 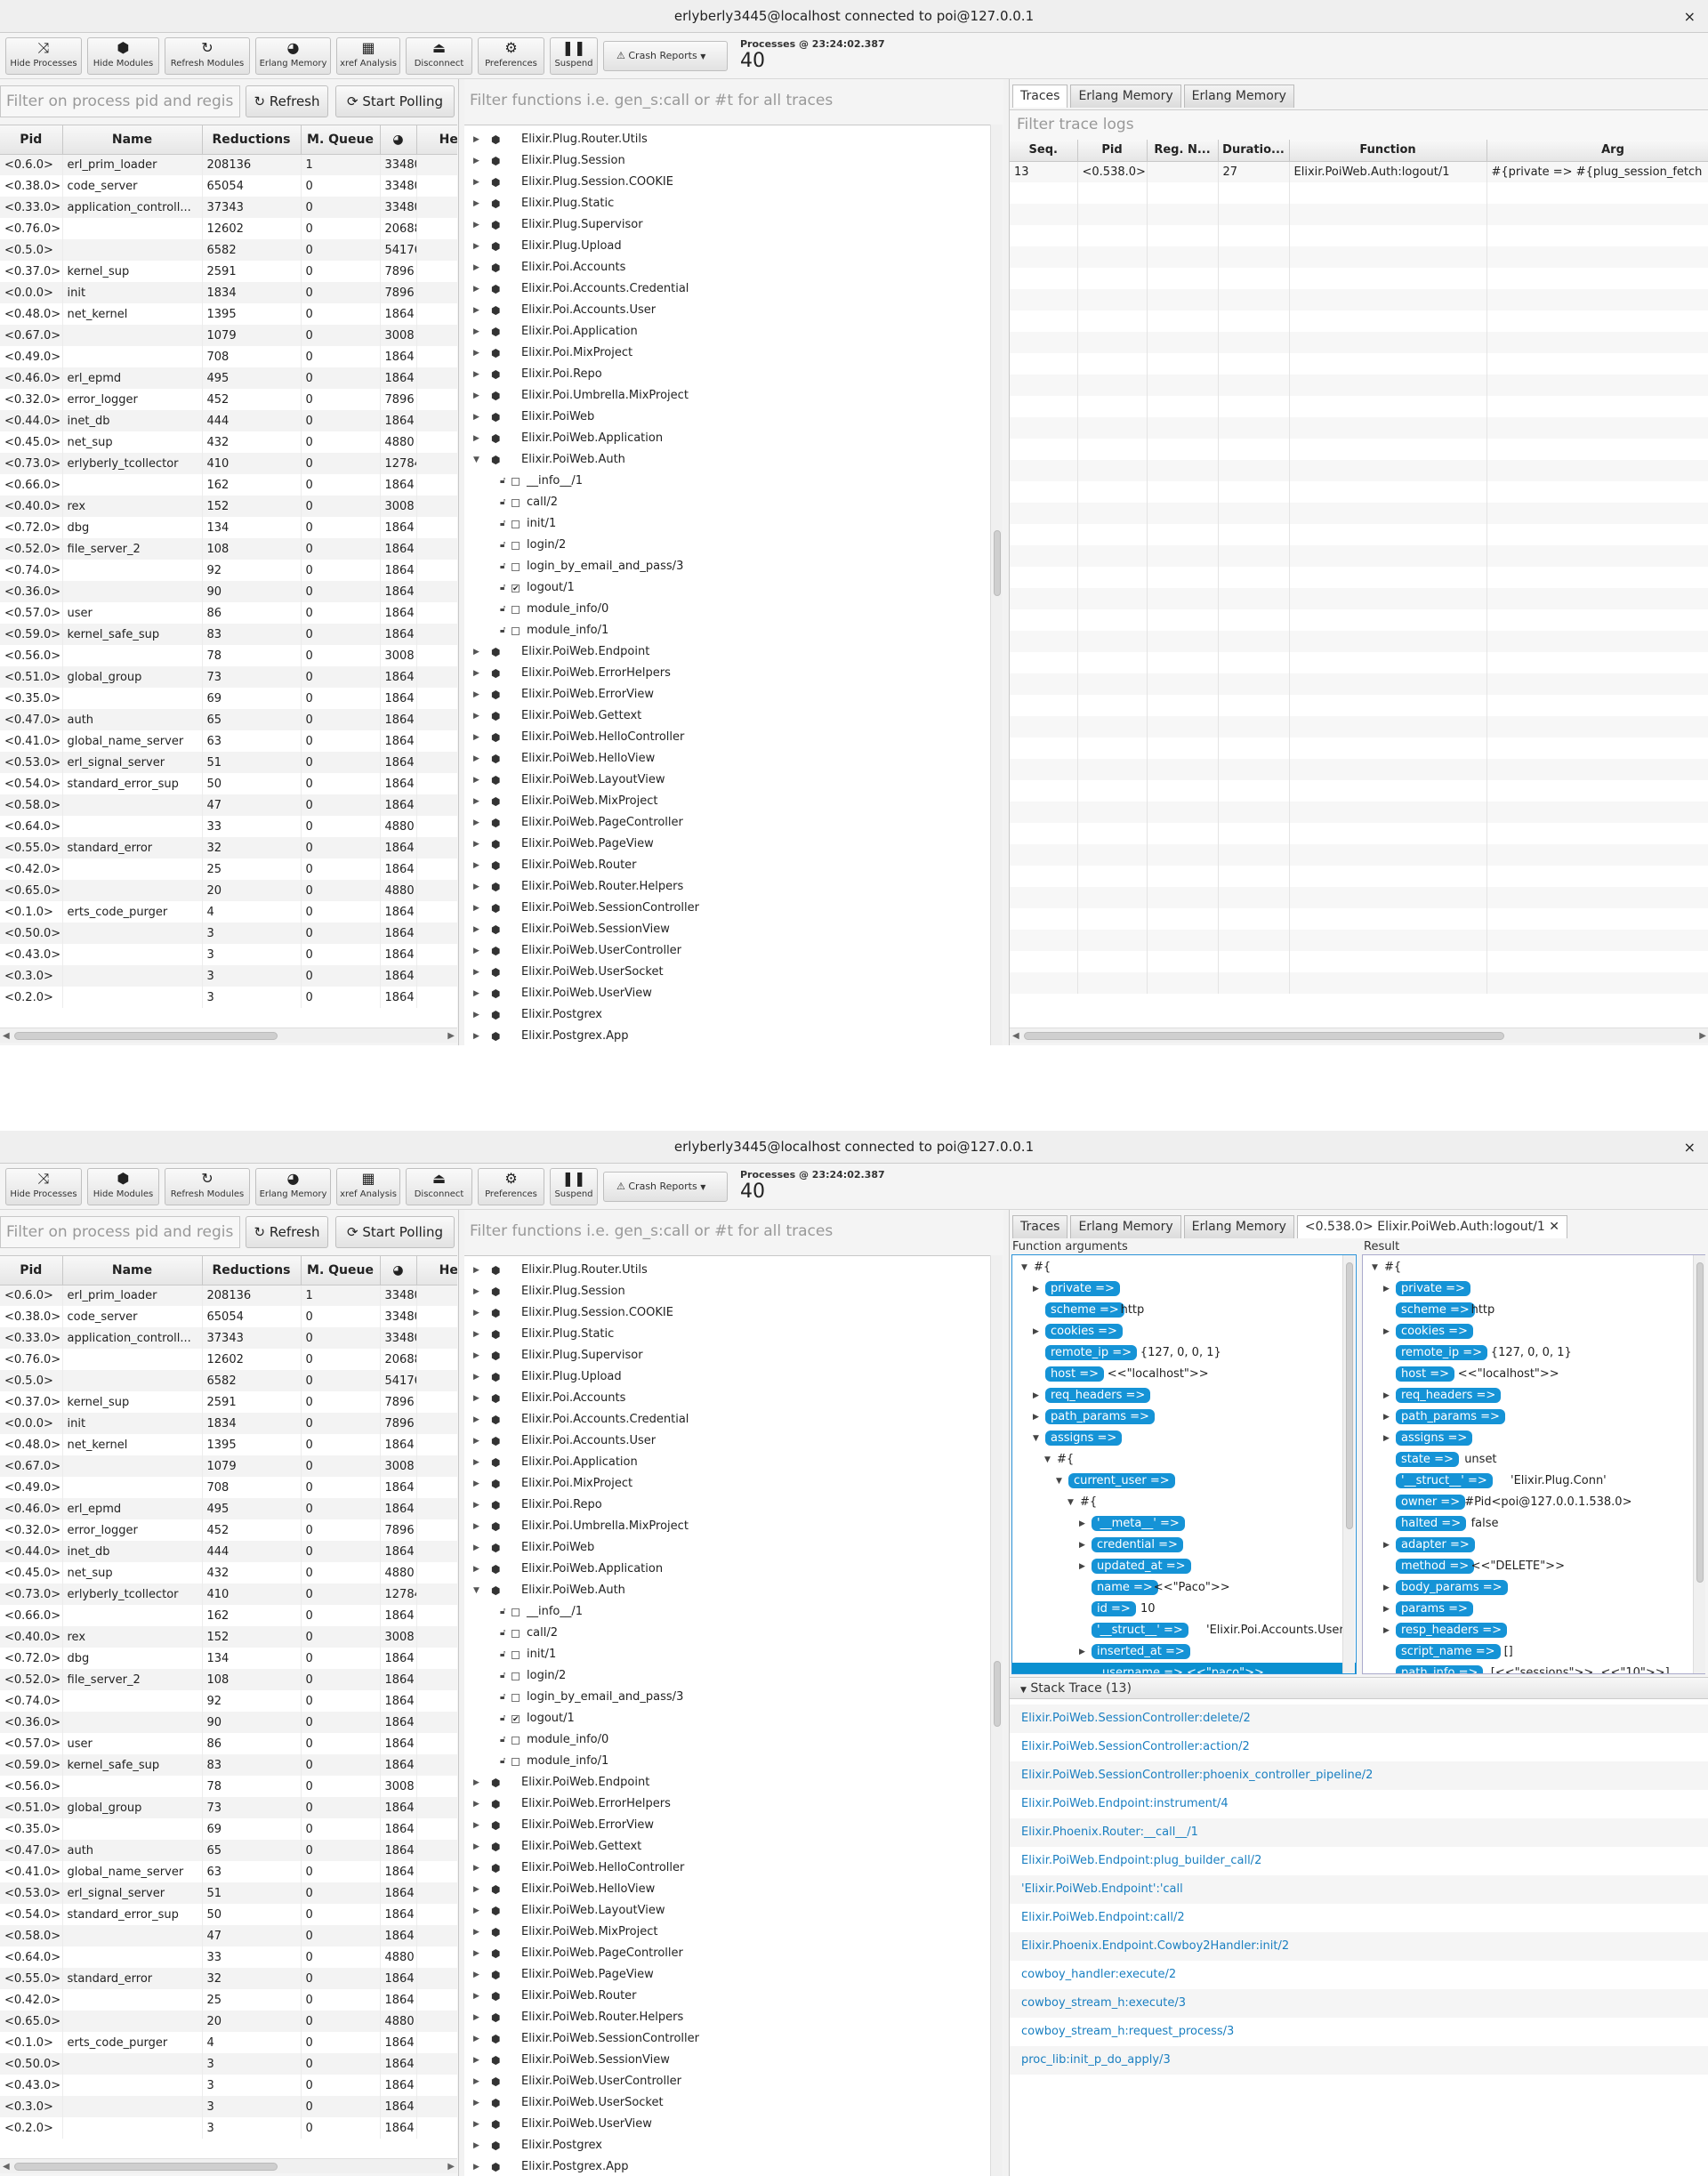 I want to click on table-row: <0.2.0> 3 0 1864, so click(x=228, y=2128).